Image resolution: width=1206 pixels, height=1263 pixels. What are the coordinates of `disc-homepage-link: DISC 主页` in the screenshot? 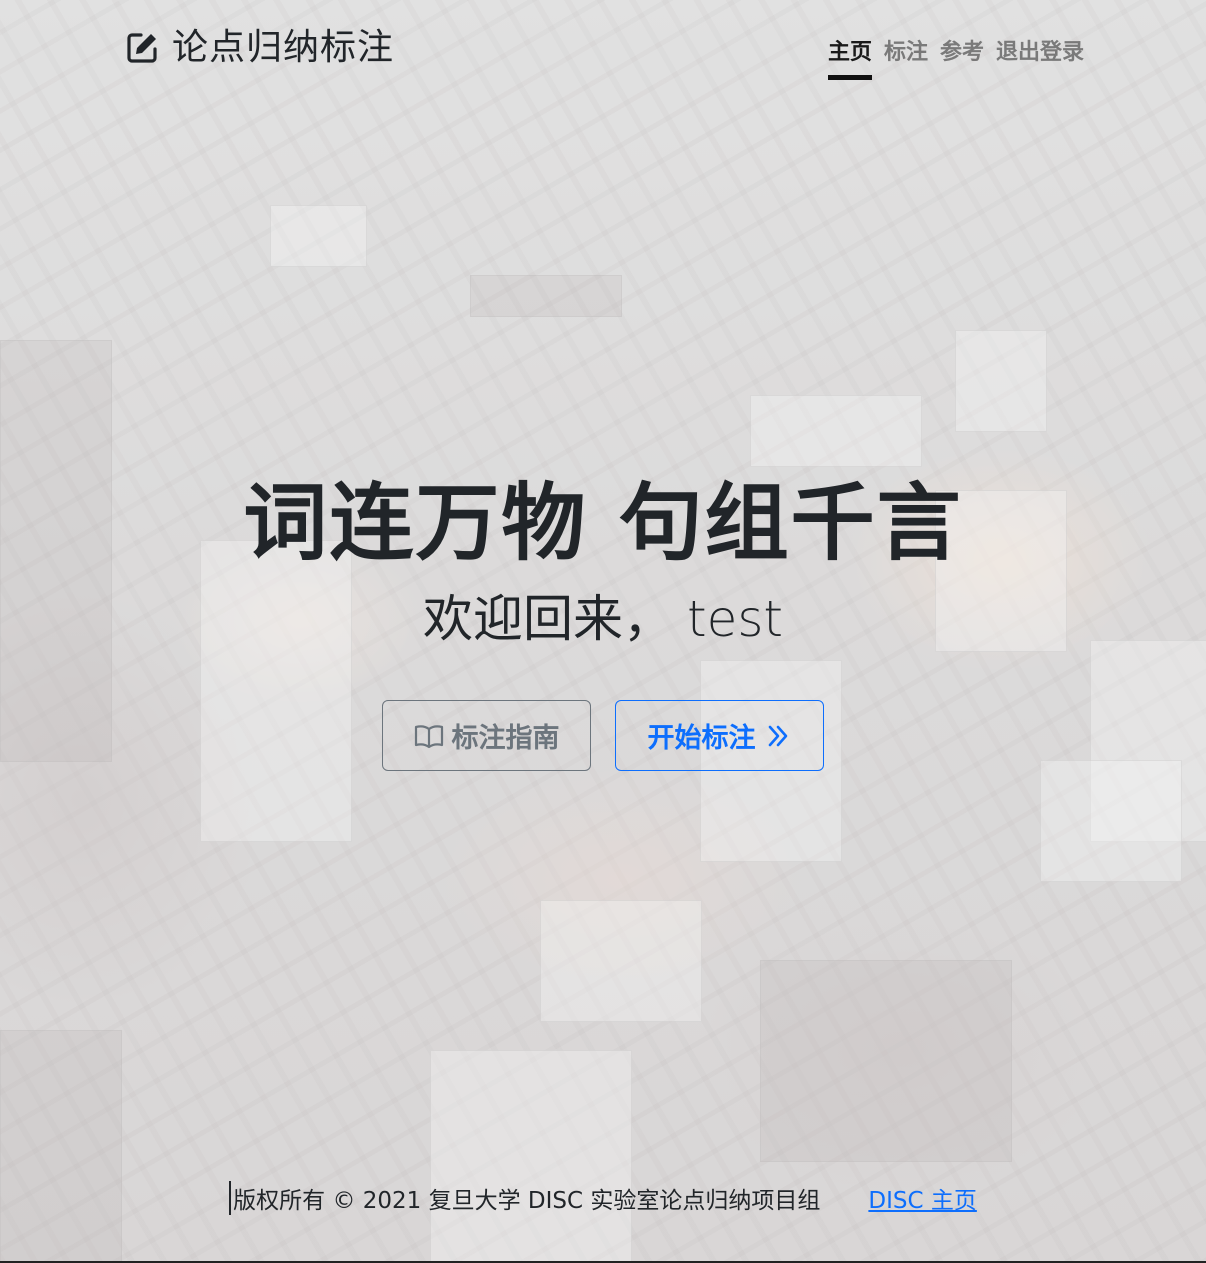 It's located at (922, 1198).